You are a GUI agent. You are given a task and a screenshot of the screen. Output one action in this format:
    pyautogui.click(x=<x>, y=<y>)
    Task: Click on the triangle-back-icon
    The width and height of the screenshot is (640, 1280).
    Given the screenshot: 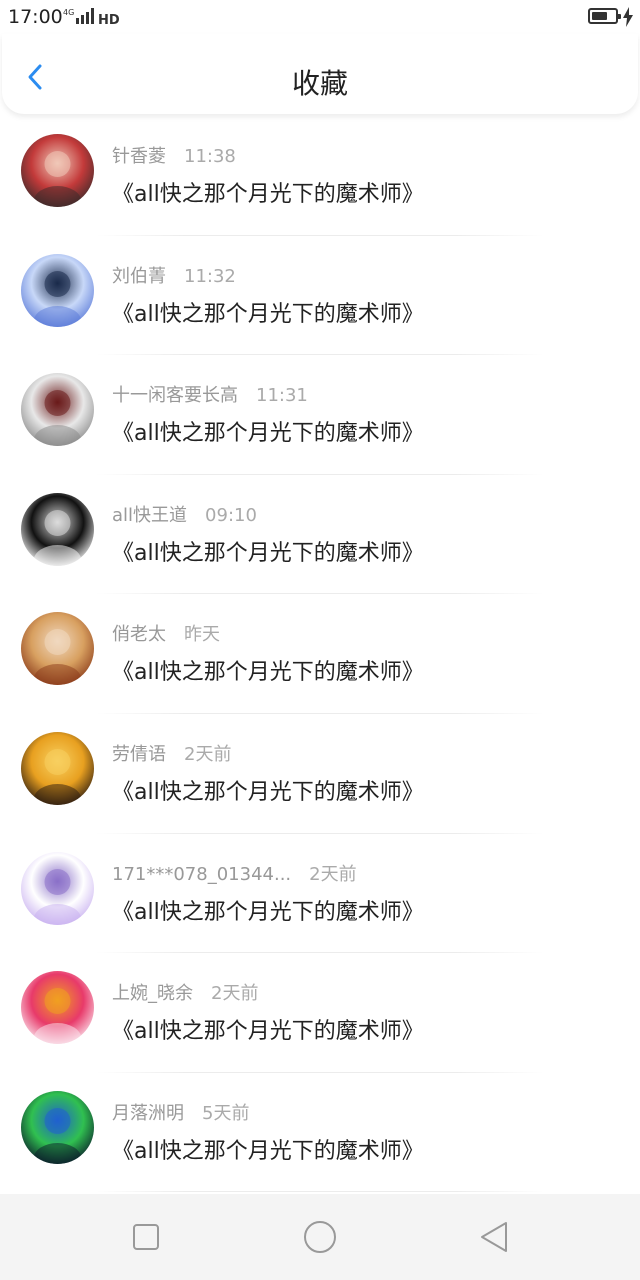 What is the action you would take?
    pyautogui.click(x=494, y=1237)
    